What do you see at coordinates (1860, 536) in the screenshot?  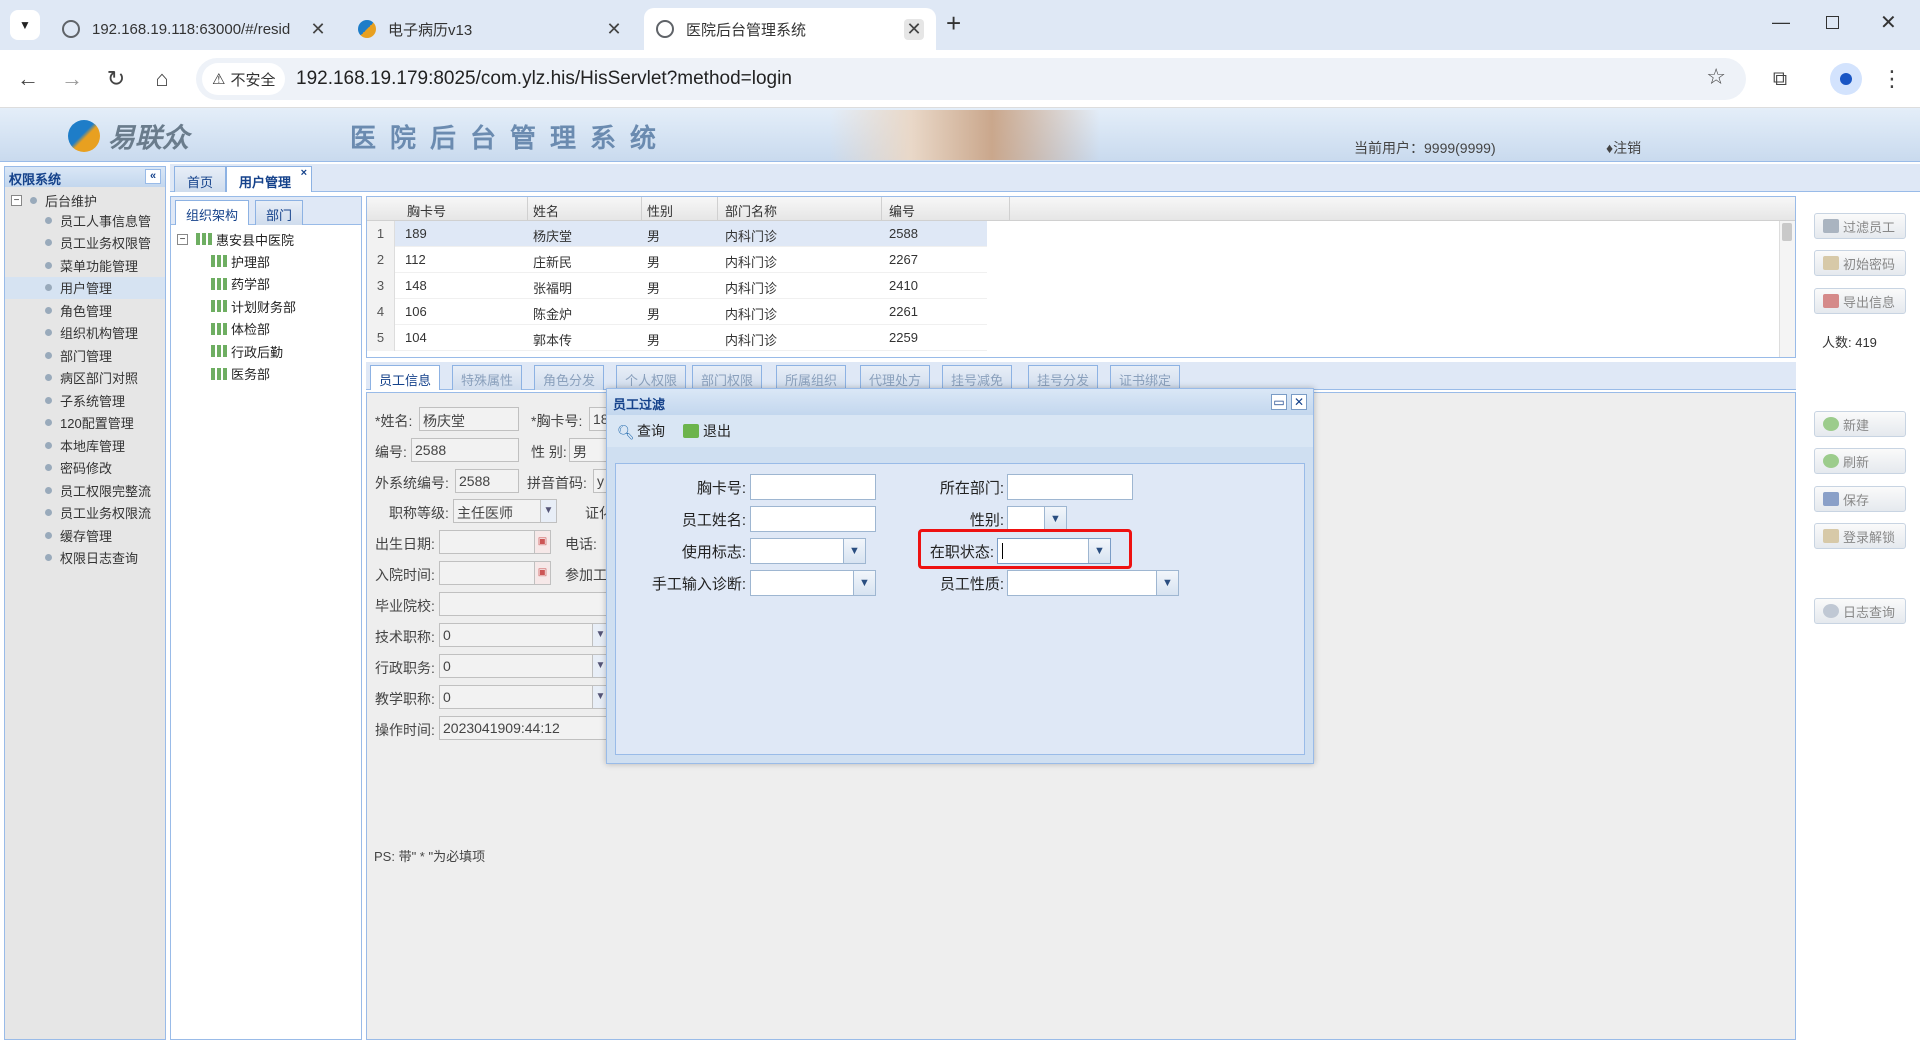 I see `login-unlock-button: 登录解锁` at bounding box center [1860, 536].